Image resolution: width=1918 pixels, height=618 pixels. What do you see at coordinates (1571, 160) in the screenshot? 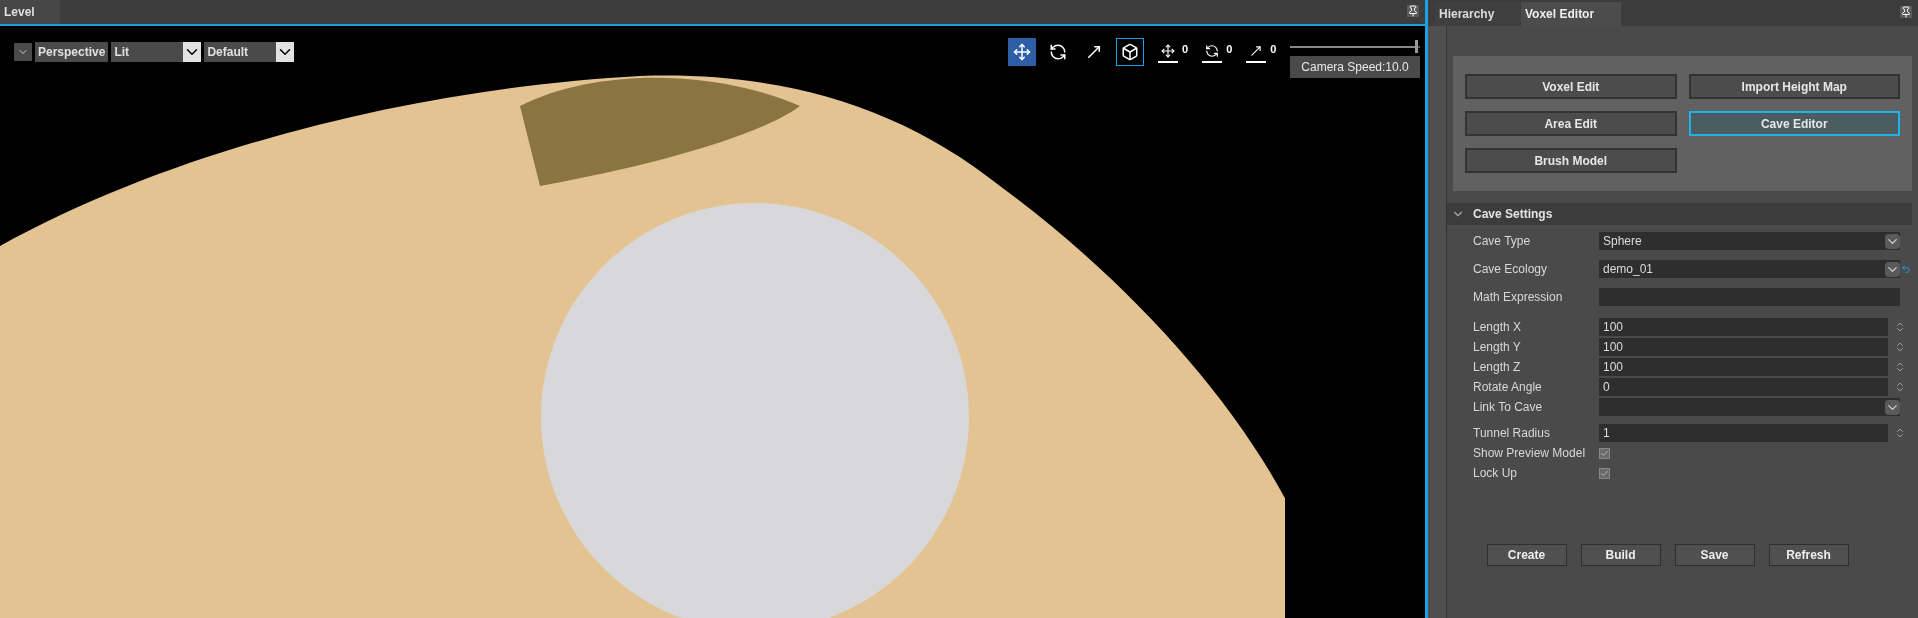
I see `mode-button: Brush Model` at bounding box center [1571, 160].